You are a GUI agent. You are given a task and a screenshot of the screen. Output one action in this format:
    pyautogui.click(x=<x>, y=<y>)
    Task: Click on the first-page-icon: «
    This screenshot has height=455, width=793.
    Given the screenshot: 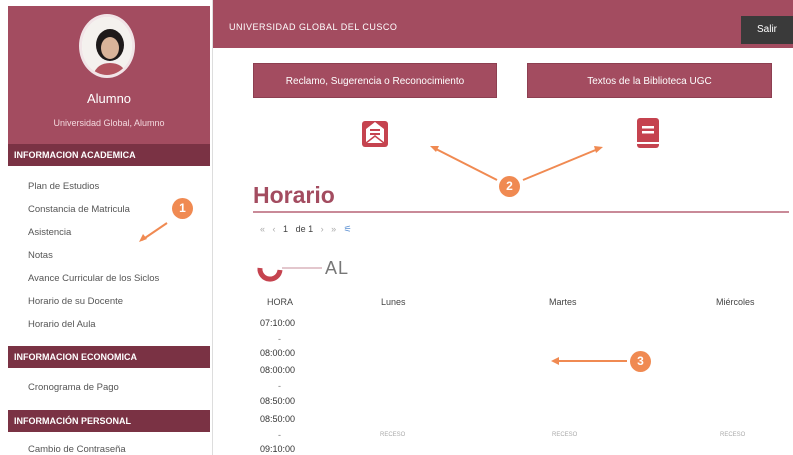 What is the action you would take?
    pyautogui.click(x=262, y=229)
    